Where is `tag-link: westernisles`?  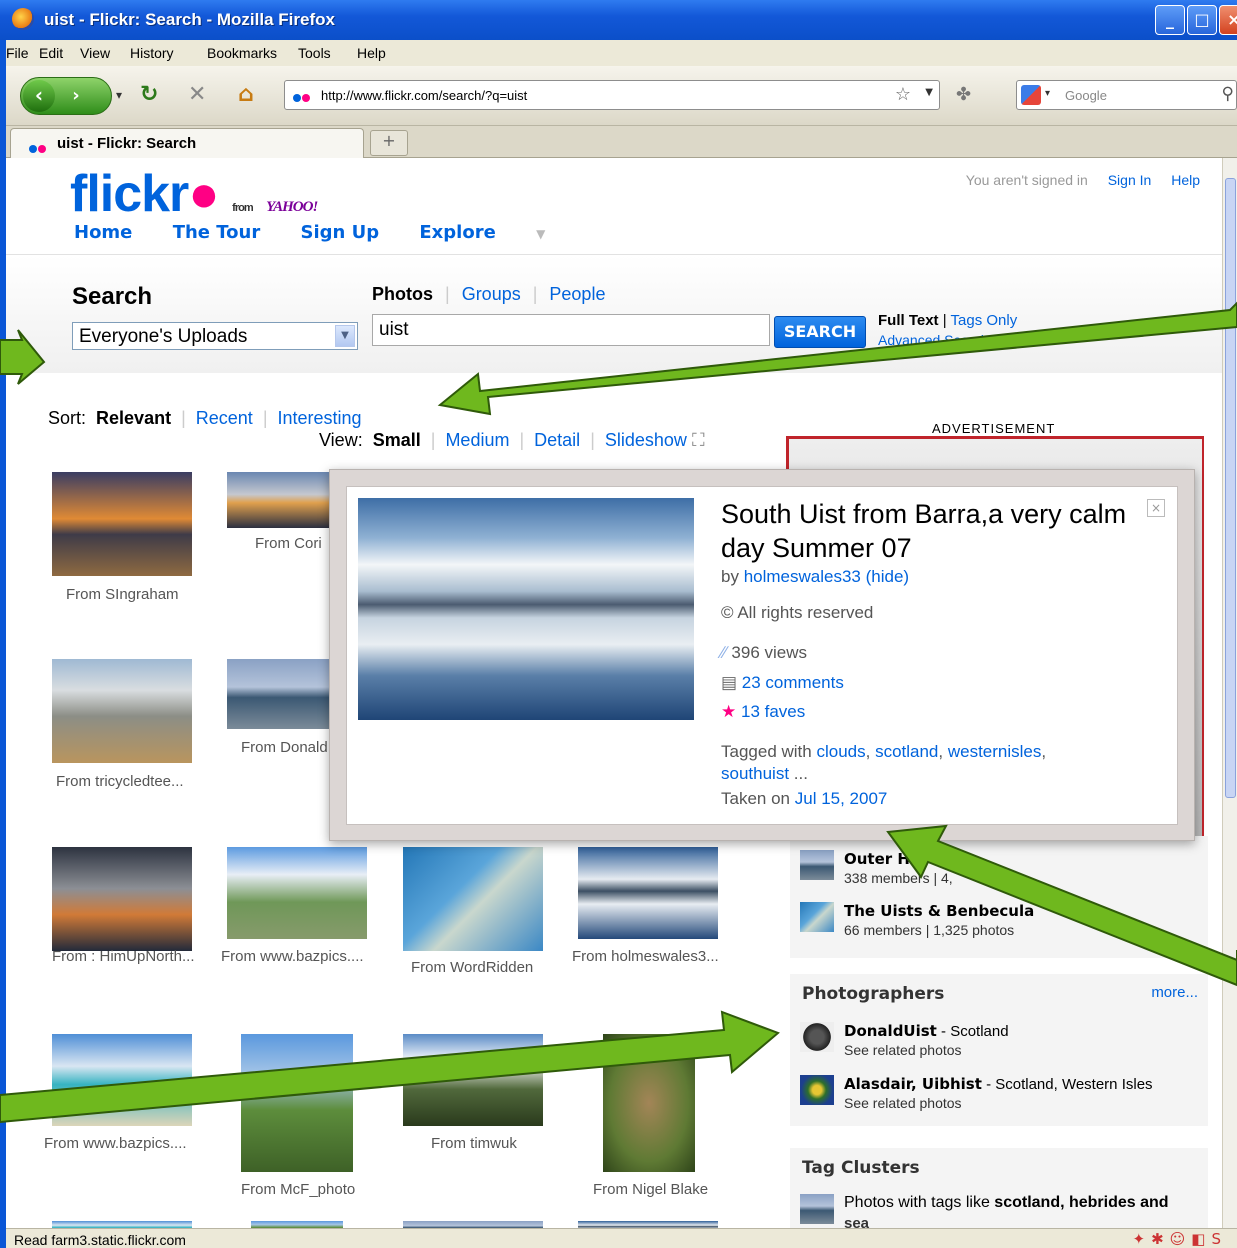 tag-link: westernisles is located at coordinates (995, 751).